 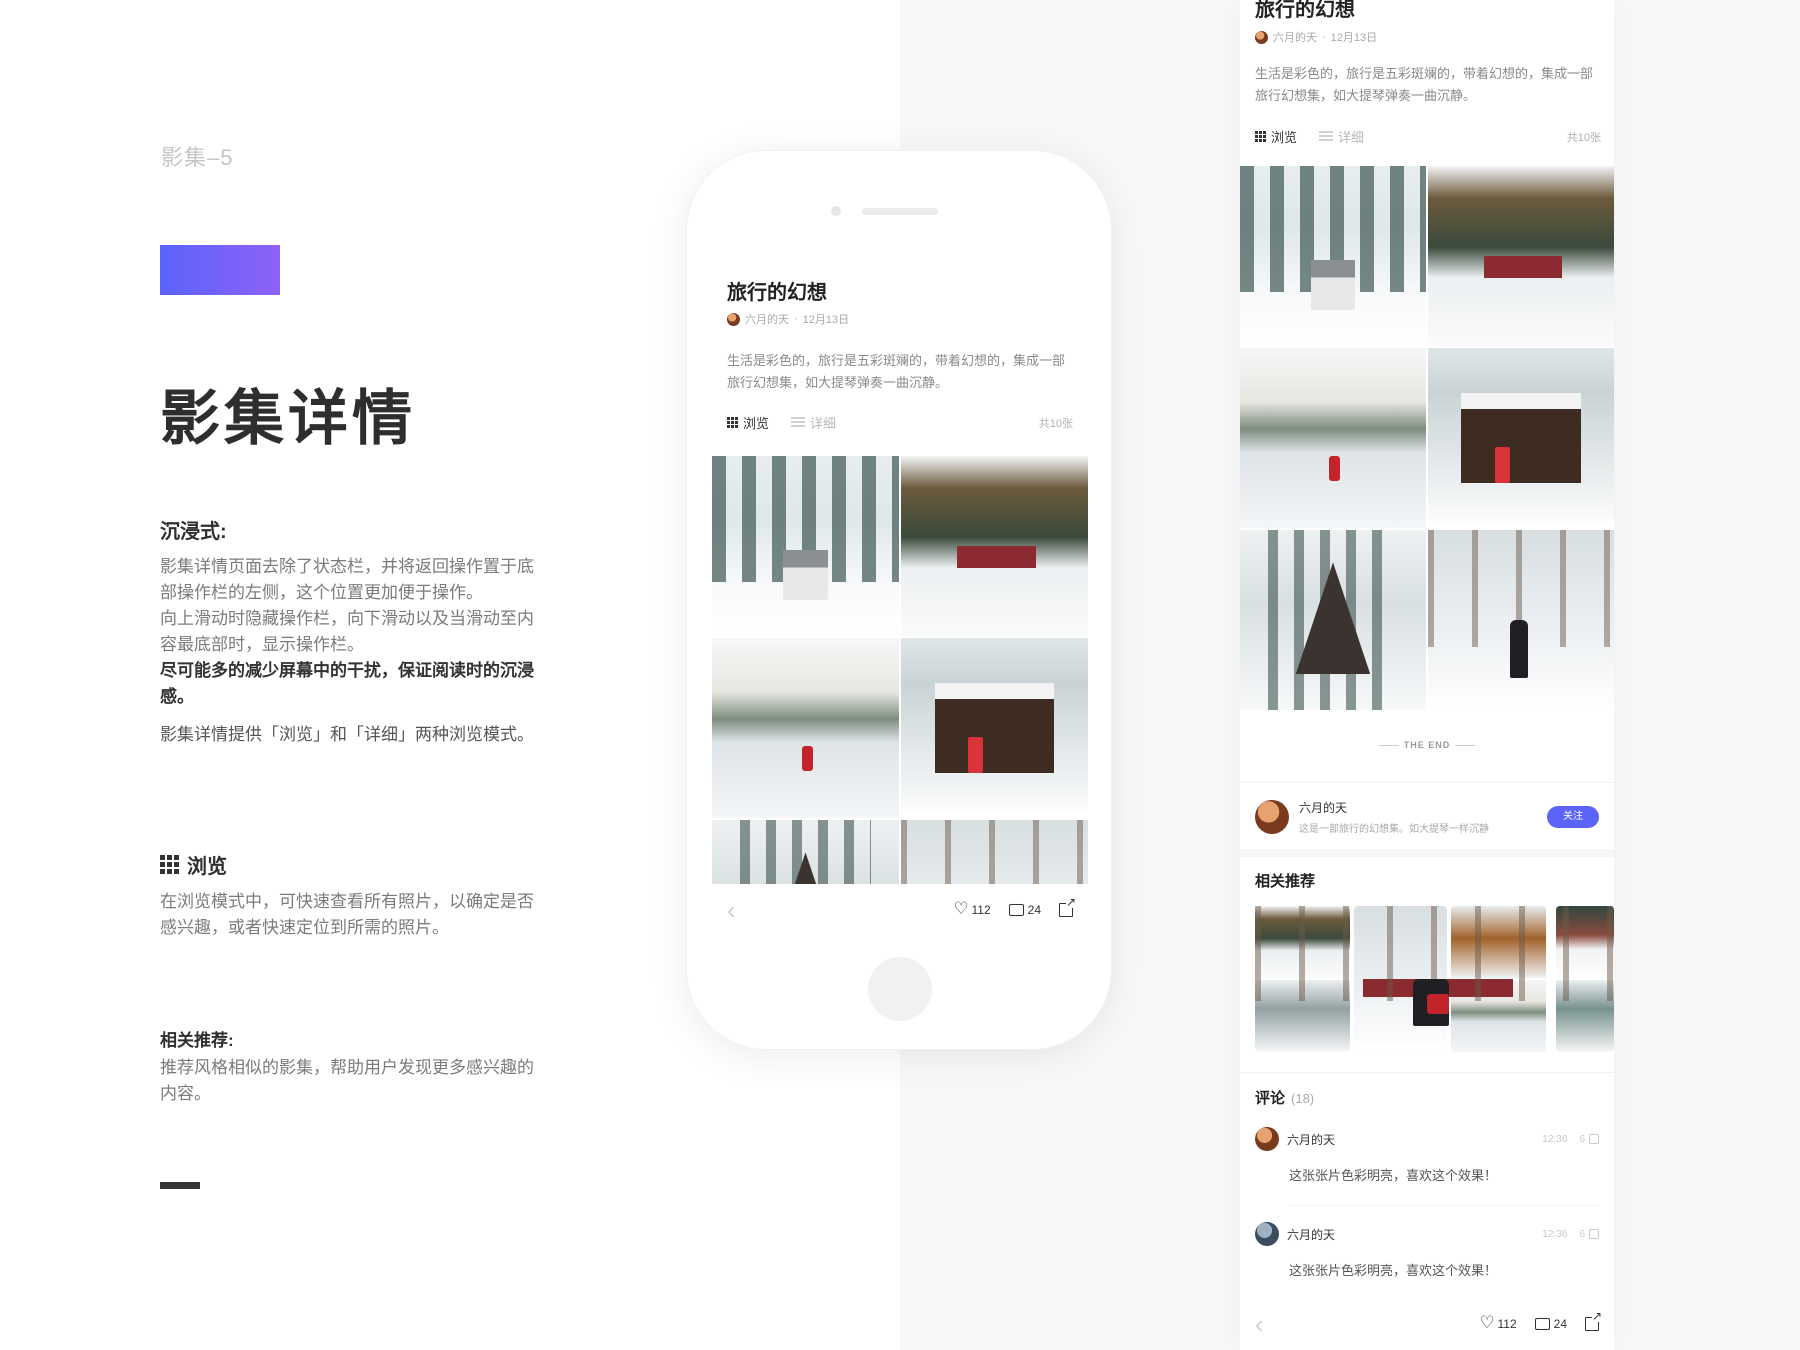 I want to click on tab-label: 浏览, so click(x=1284, y=137).